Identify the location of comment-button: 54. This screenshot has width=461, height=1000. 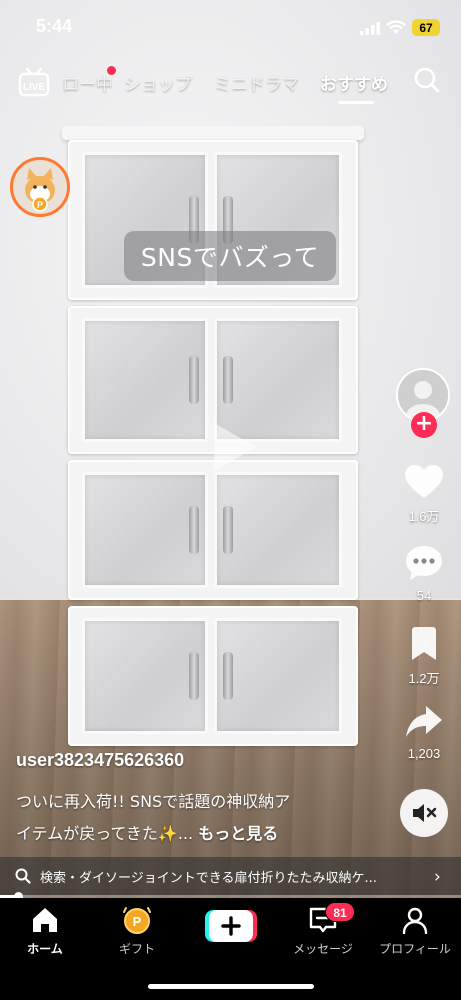
(424, 573).